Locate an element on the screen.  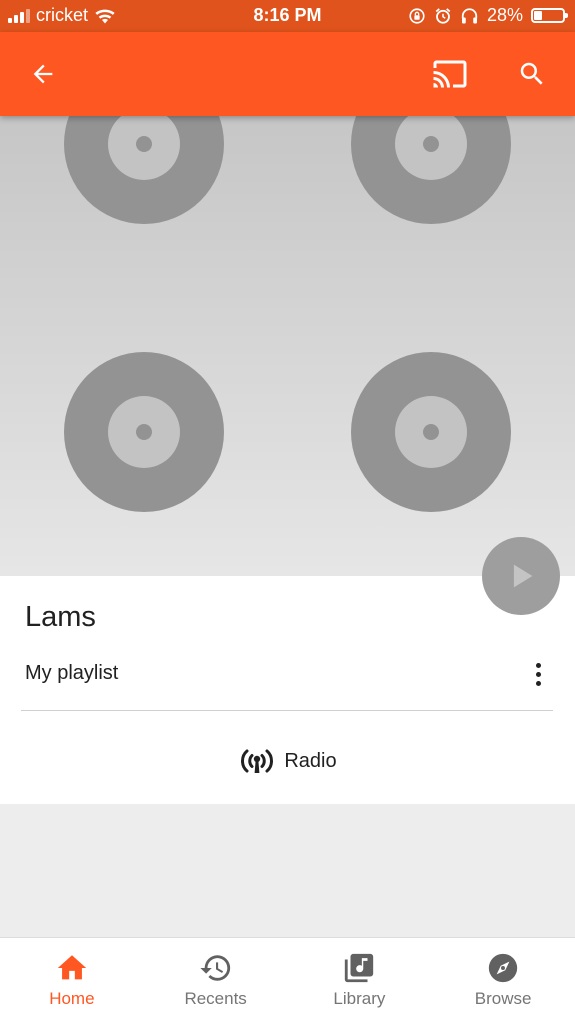
play-icon is located at coordinates (523, 576).